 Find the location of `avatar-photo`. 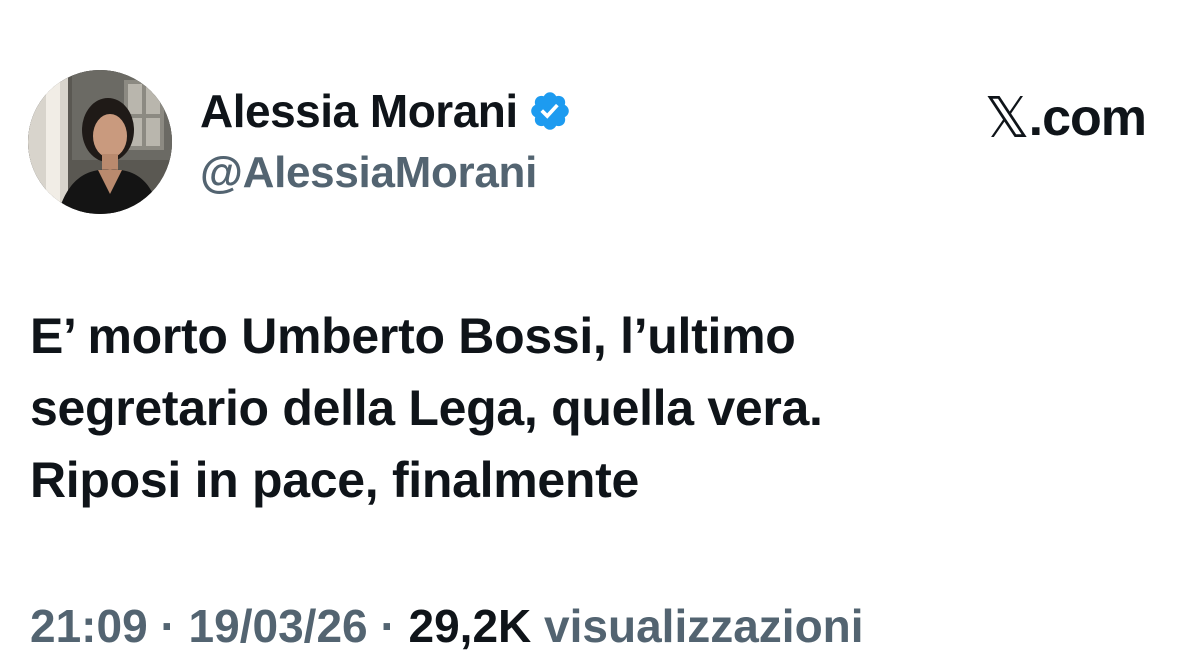

avatar-photo is located at coordinates (100, 142).